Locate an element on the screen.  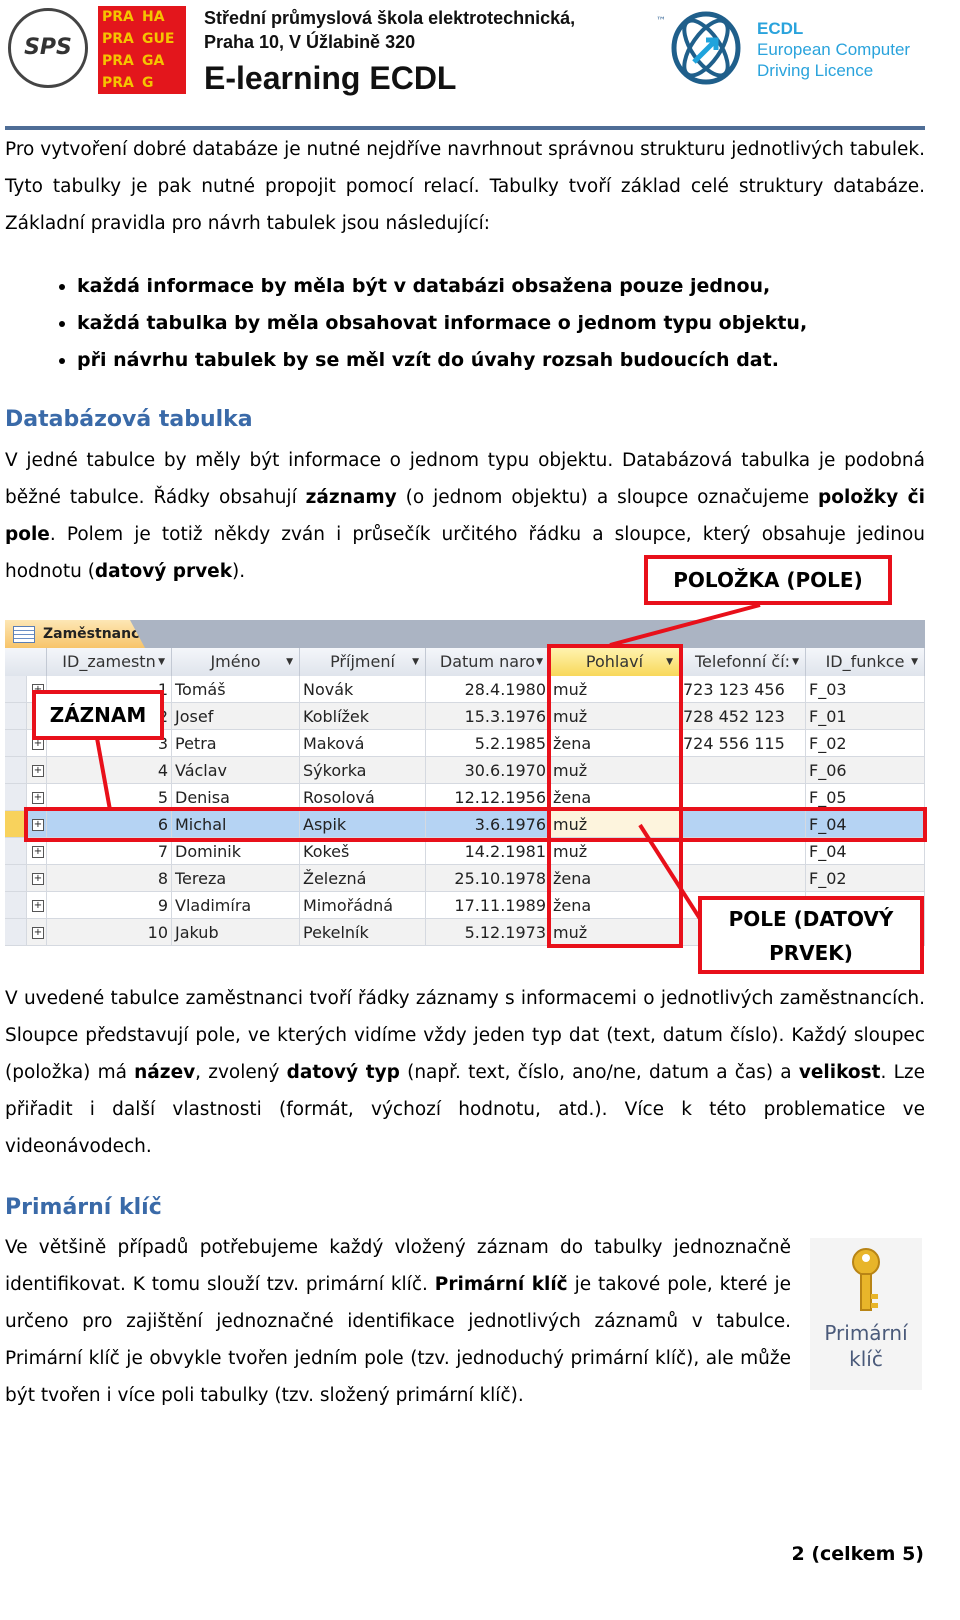
section-heading: Primární klíč is located at coordinates (83, 1207).